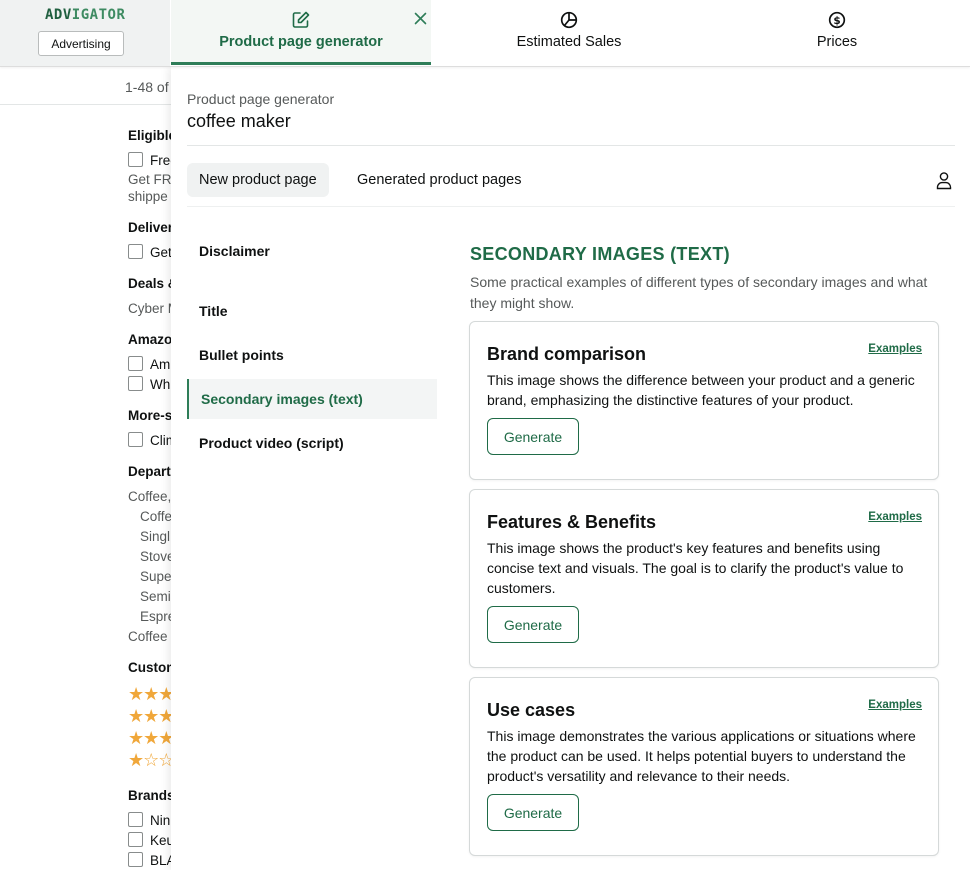 The image size is (970, 870). What do you see at coordinates (160, 384) in the screenshot?
I see `filter-label: Wh` at bounding box center [160, 384].